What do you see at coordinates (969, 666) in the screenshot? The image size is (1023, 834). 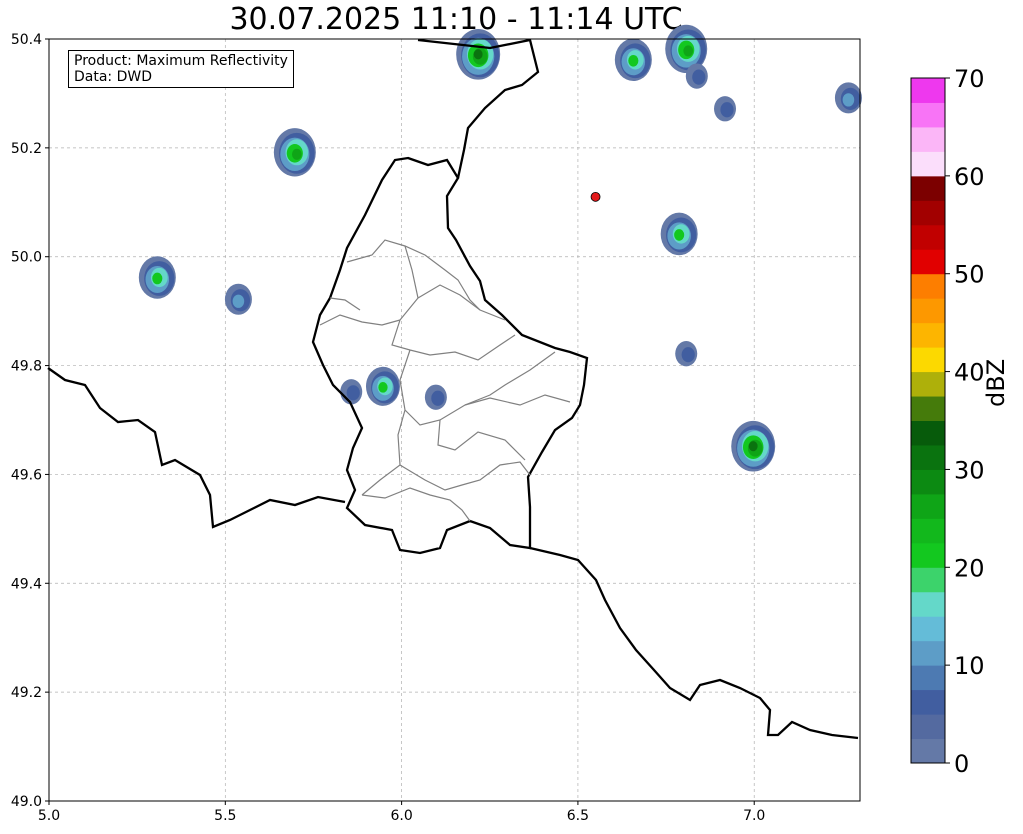 I see `colorbar-tick-label: 10` at bounding box center [969, 666].